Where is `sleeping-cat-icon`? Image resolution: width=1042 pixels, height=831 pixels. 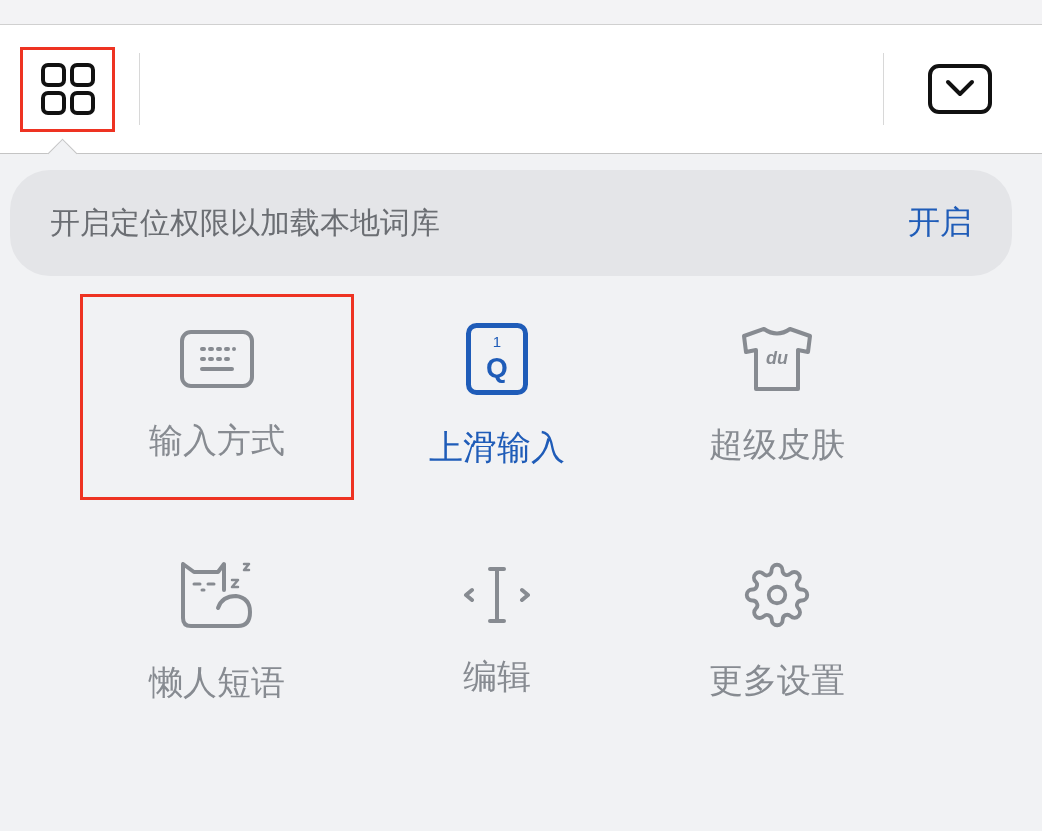
sleeping-cat-icon is located at coordinates (217, 595).